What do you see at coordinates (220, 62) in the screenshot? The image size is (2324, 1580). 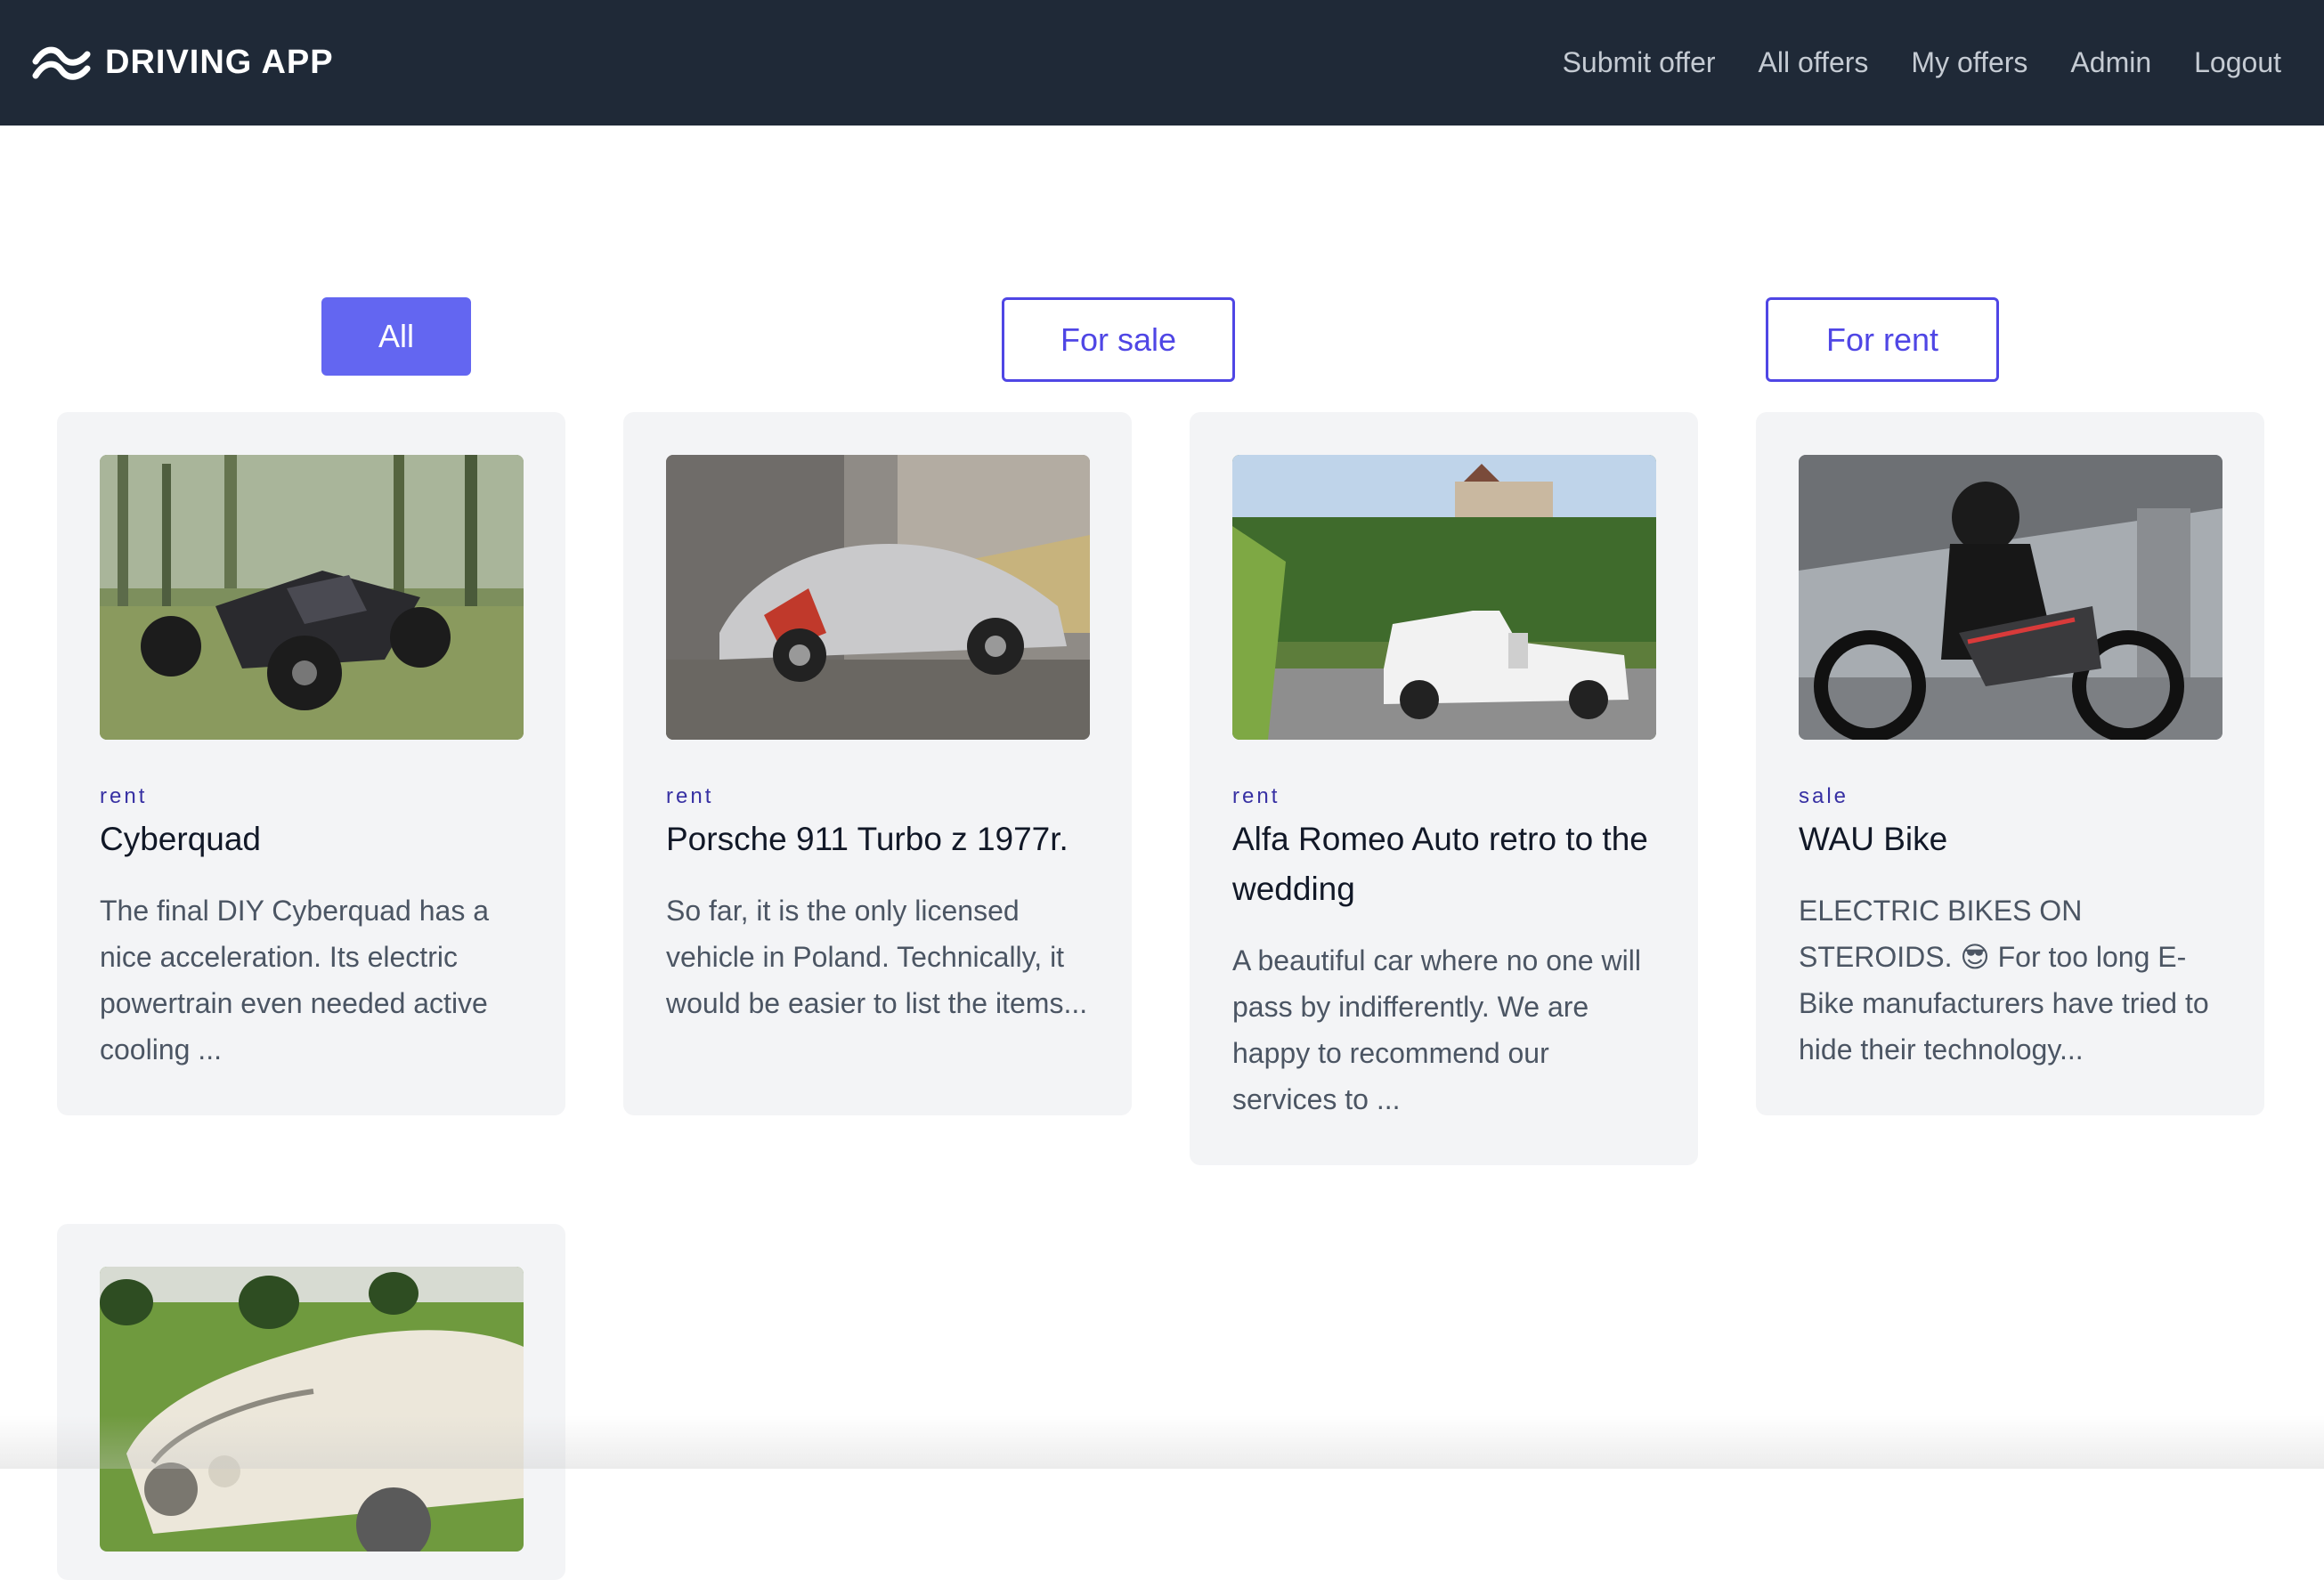 I see `brand-name: DRIVING APP` at bounding box center [220, 62].